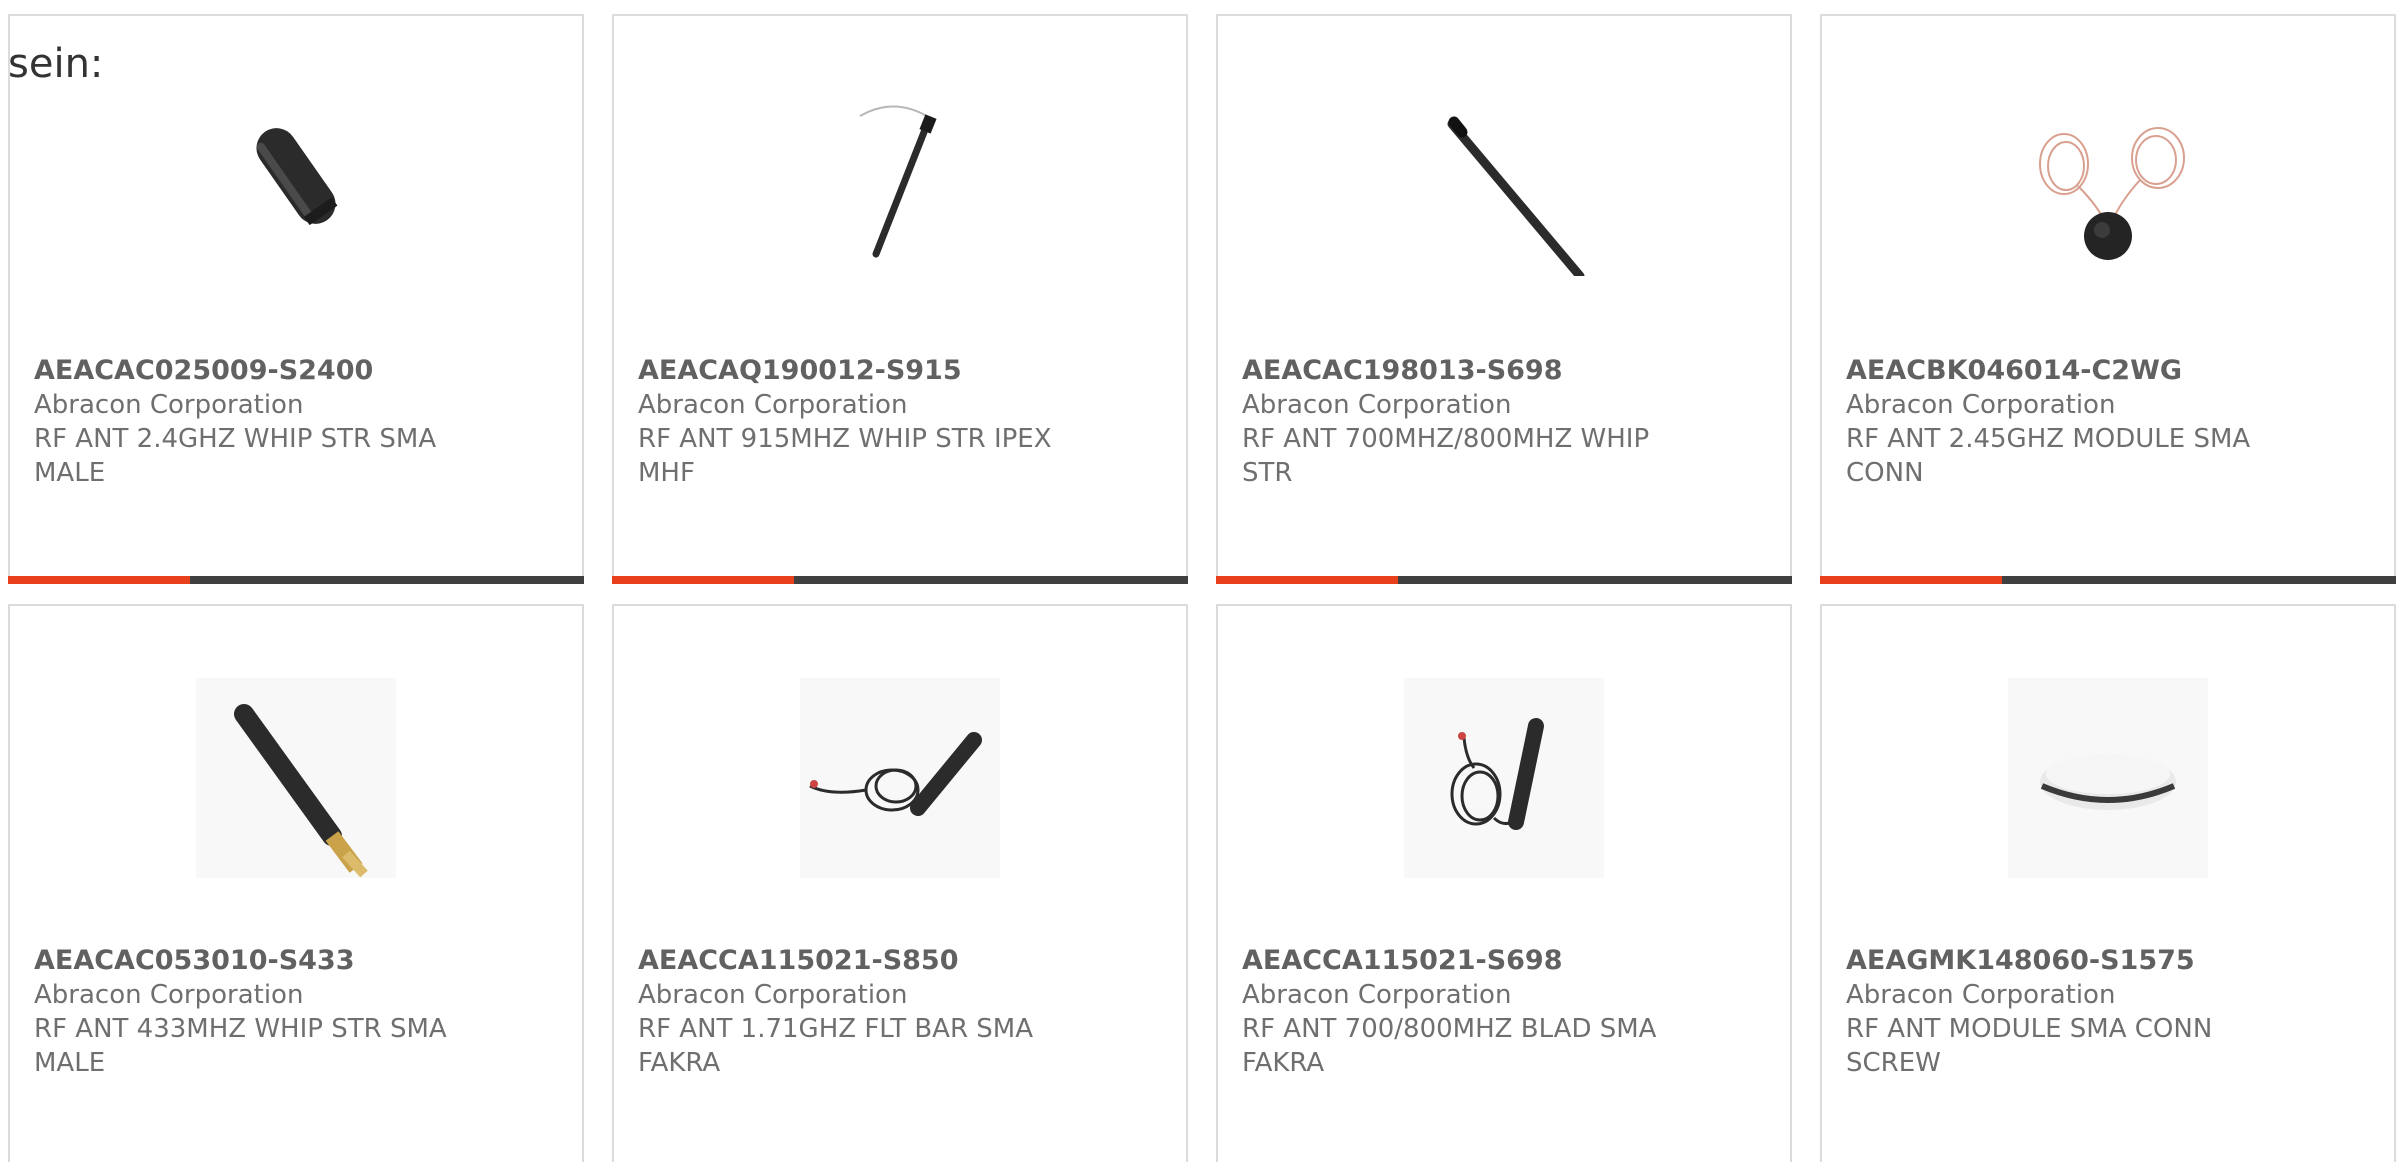  Describe the element at coordinates (1504, 961) in the screenshot. I see `part-number-link: AEACCA115021-S698` at that location.